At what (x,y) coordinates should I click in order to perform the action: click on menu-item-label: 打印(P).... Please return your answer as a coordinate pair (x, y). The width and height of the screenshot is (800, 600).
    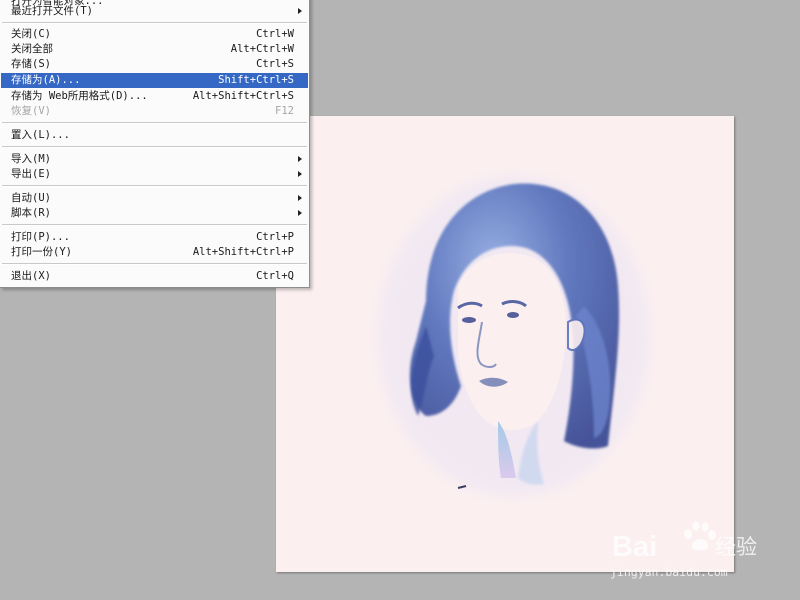
    Looking at the image, I should click on (40, 237).